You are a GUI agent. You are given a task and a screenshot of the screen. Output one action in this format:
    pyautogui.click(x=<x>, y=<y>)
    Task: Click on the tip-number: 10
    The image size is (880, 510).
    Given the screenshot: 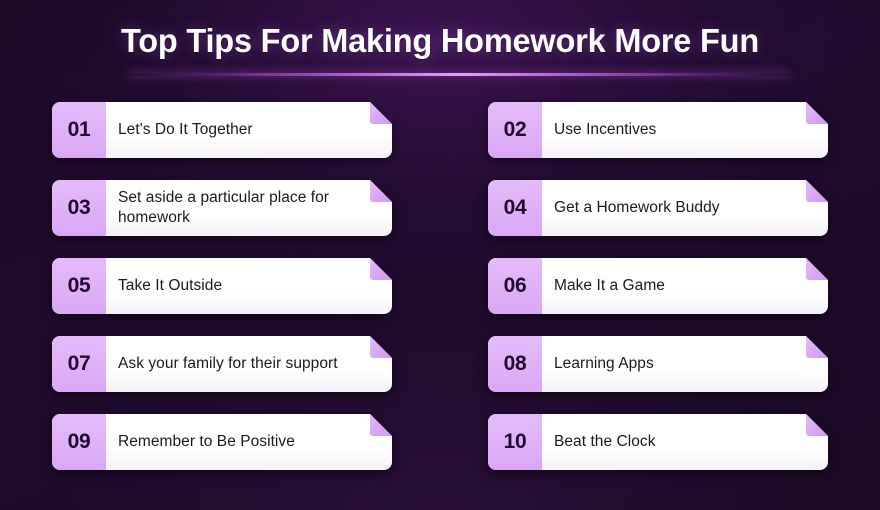 What is the action you would take?
    pyautogui.click(x=515, y=442)
    